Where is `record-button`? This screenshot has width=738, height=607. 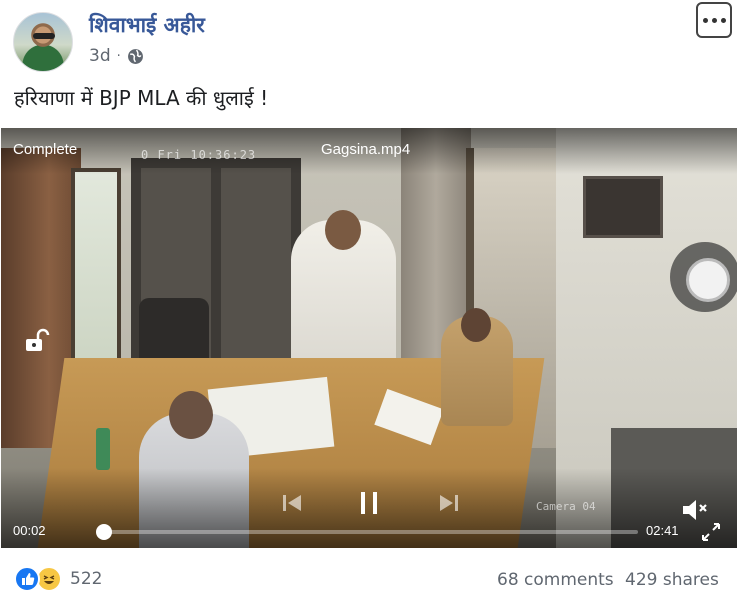 record-button is located at coordinates (703, 277).